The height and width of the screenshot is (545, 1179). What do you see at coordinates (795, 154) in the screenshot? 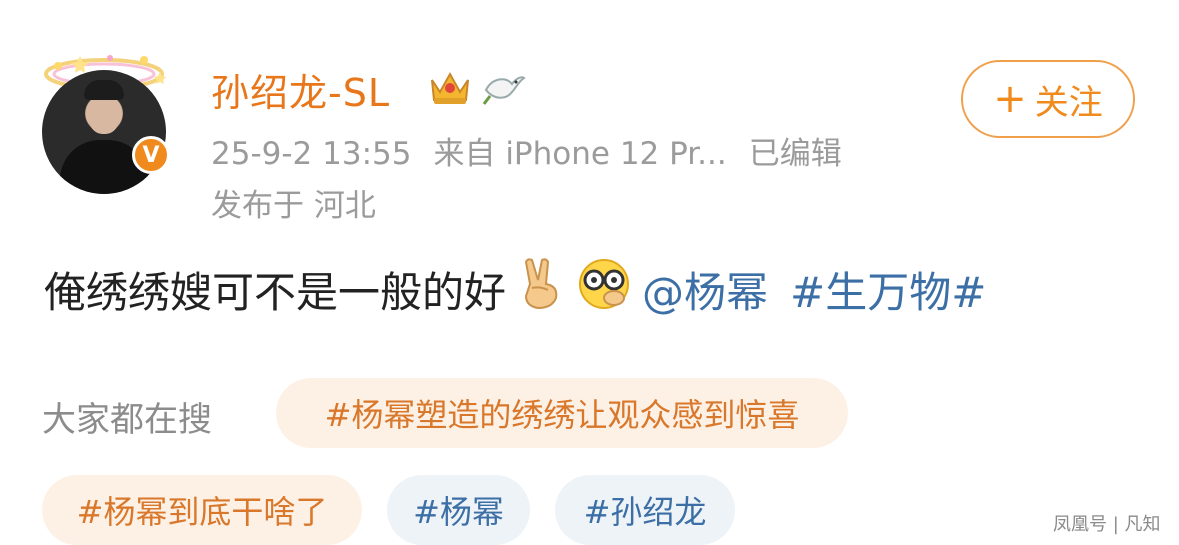
I see `edited-label: 已编辑` at bounding box center [795, 154].